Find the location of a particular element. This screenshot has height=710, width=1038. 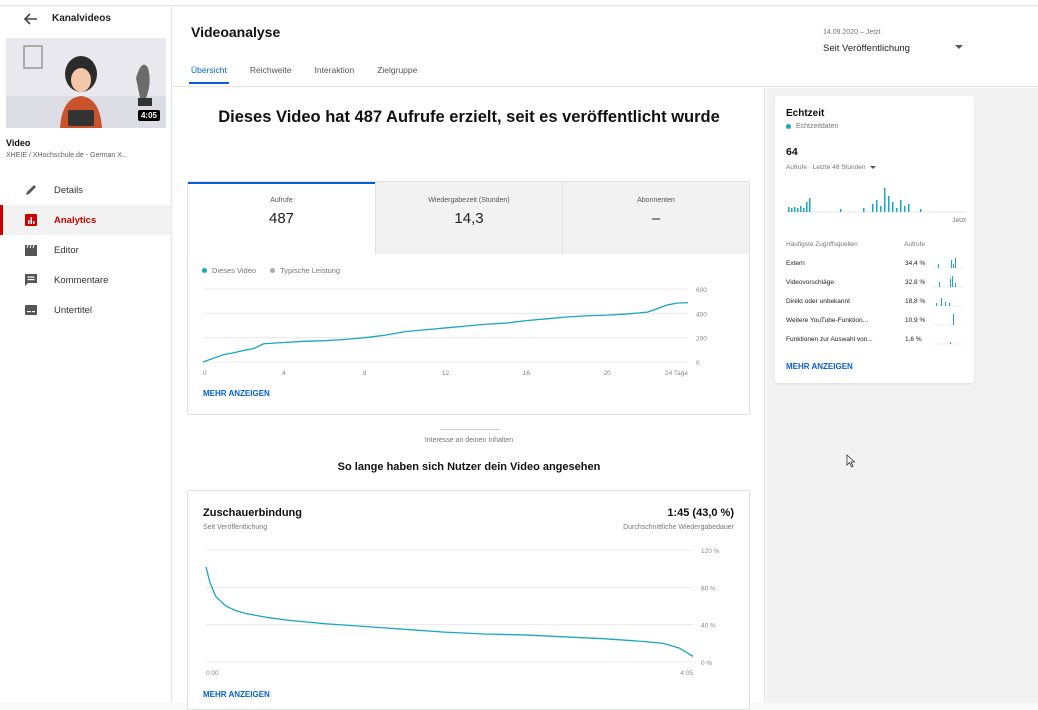

retention-subtitle: Seit Veröffentlichung is located at coordinates (235, 527).